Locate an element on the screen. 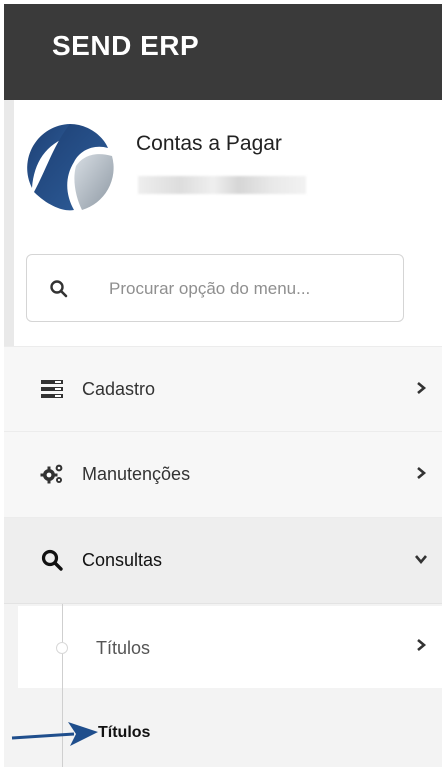 The image size is (442, 767). company-logo is located at coordinates (70, 168).